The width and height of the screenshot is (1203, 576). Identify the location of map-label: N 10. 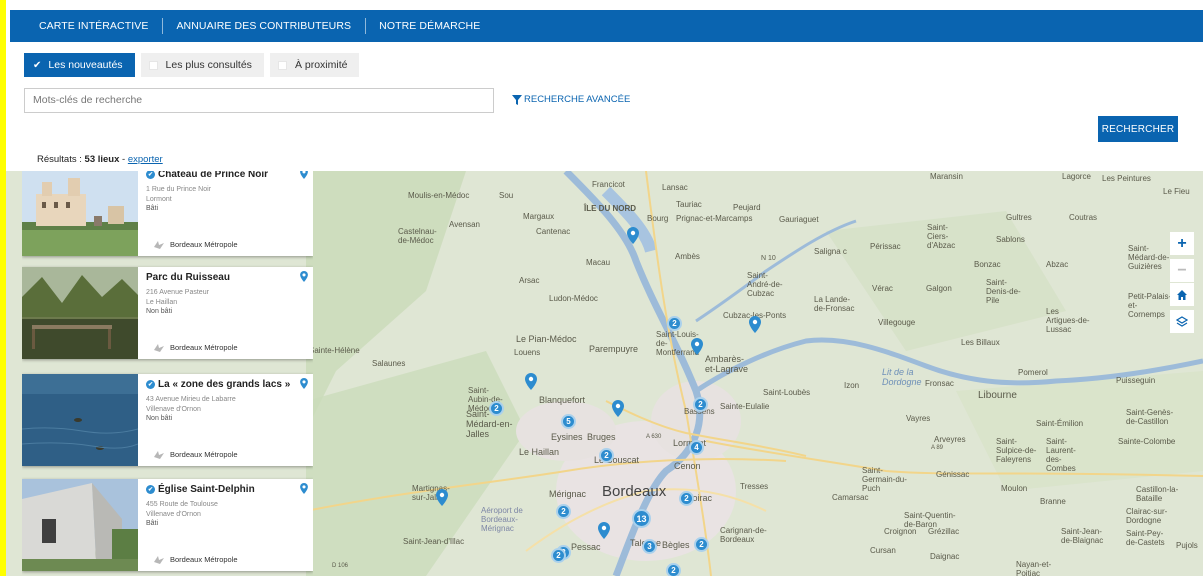
(768, 258).